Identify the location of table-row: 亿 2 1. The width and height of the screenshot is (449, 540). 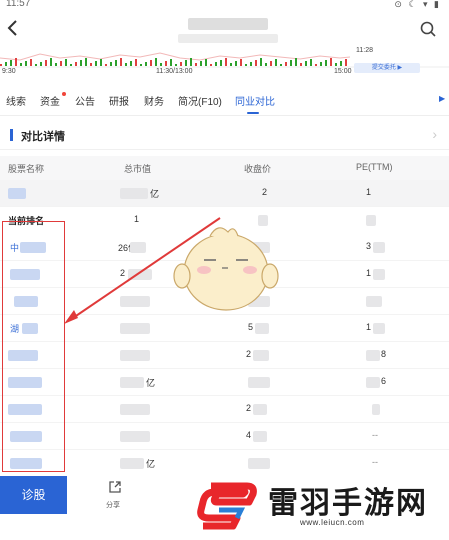
(224, 193).